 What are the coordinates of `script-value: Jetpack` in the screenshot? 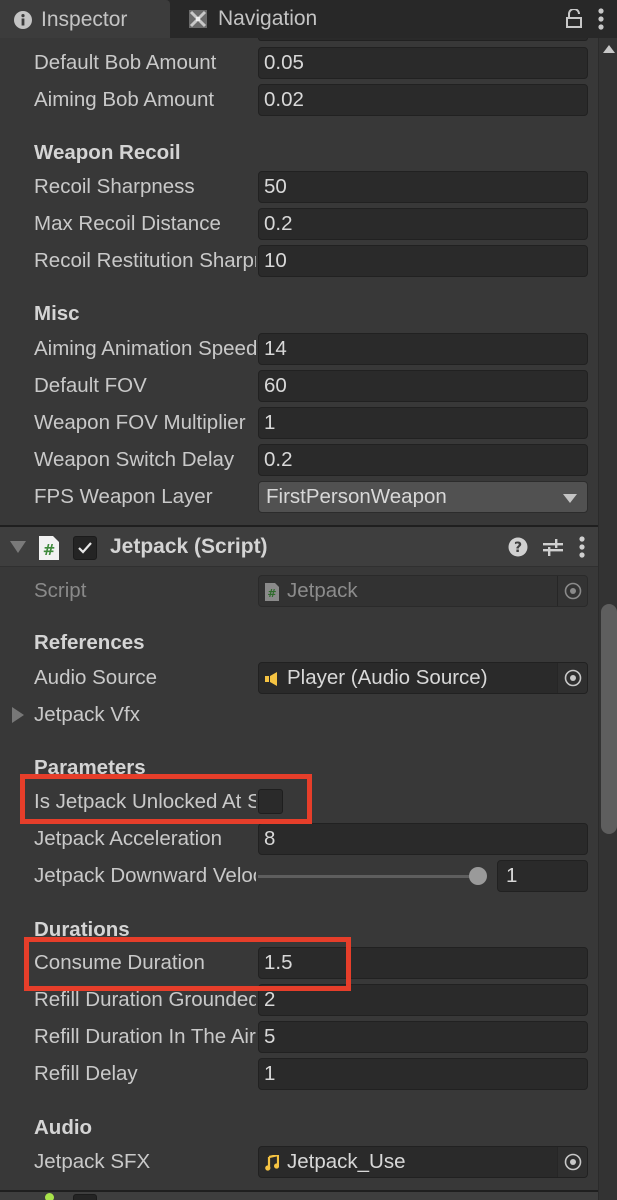 It's located at (322, 590).